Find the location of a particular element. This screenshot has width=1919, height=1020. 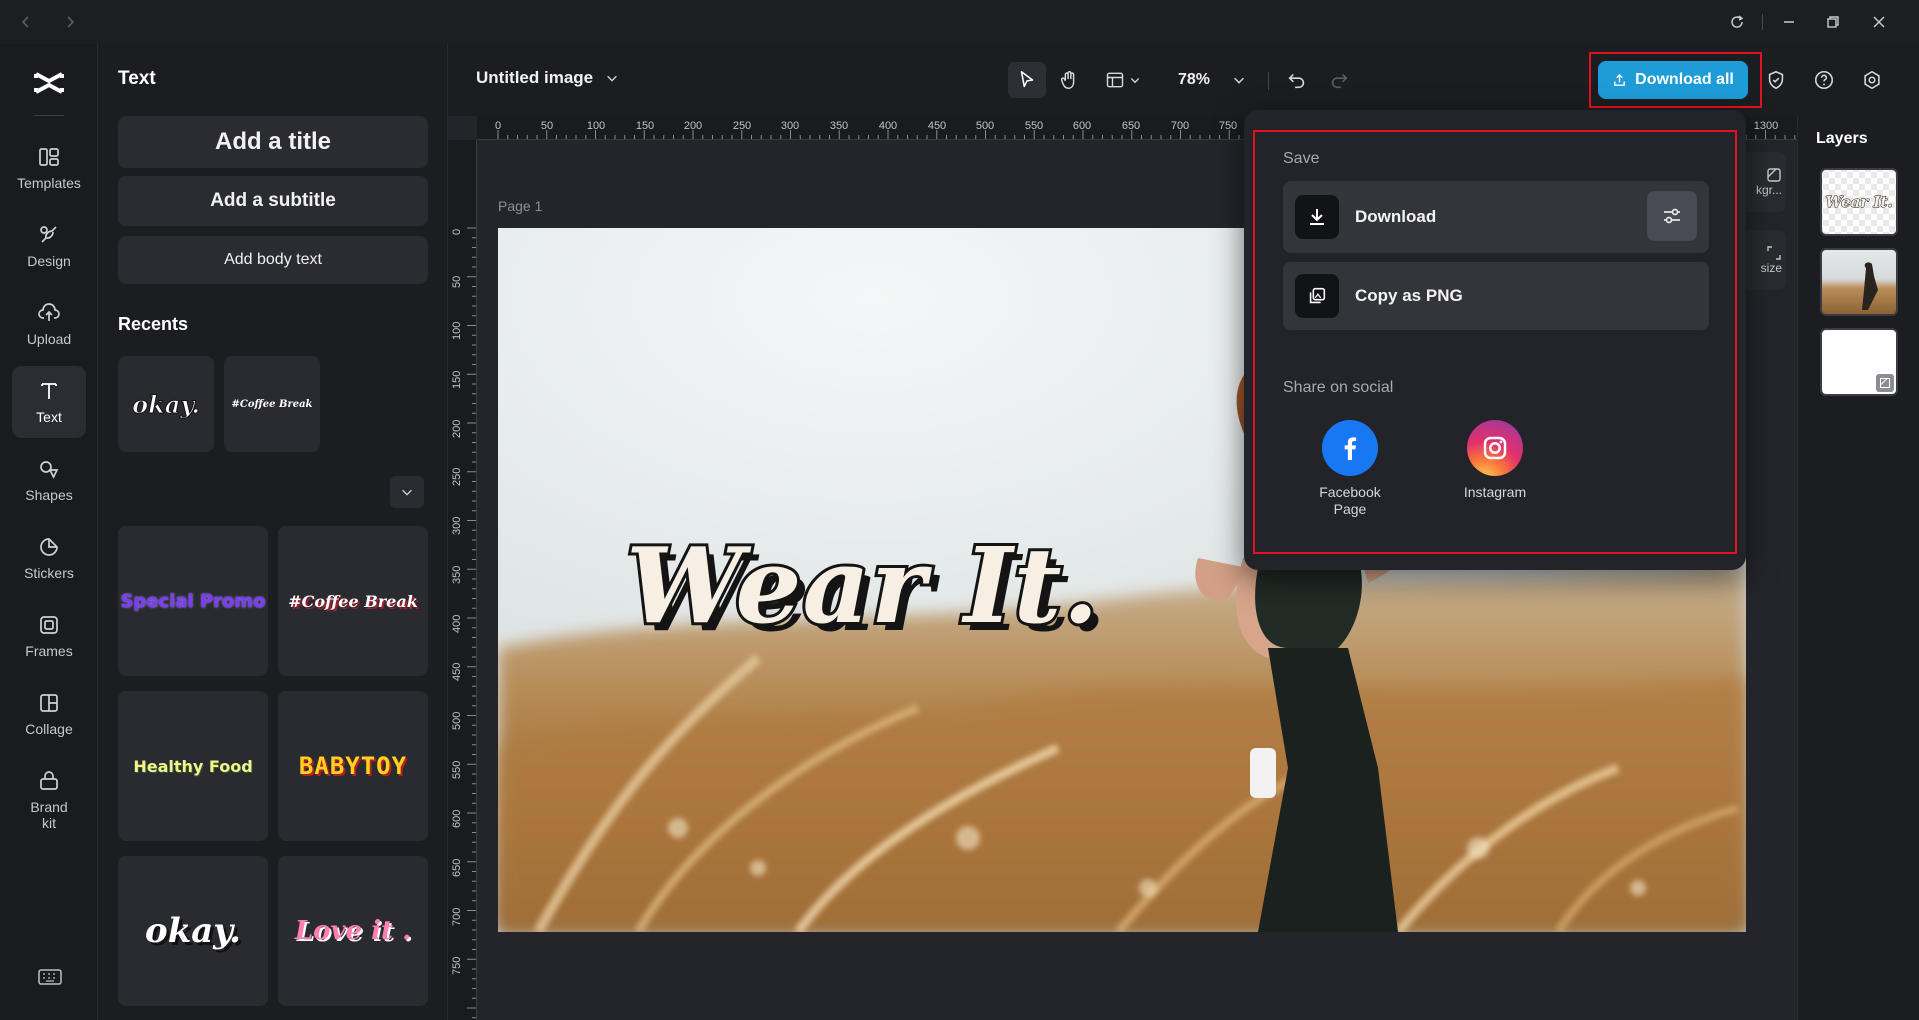

recent-tile-coffee-break: #Coffee Break is located at coordinates (272, 404).